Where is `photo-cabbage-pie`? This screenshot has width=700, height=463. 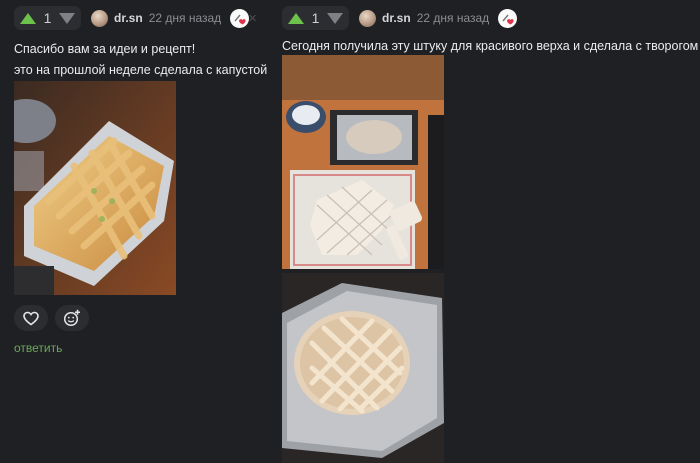 photo-cabbage-pie is located at coordinates (95, 188).